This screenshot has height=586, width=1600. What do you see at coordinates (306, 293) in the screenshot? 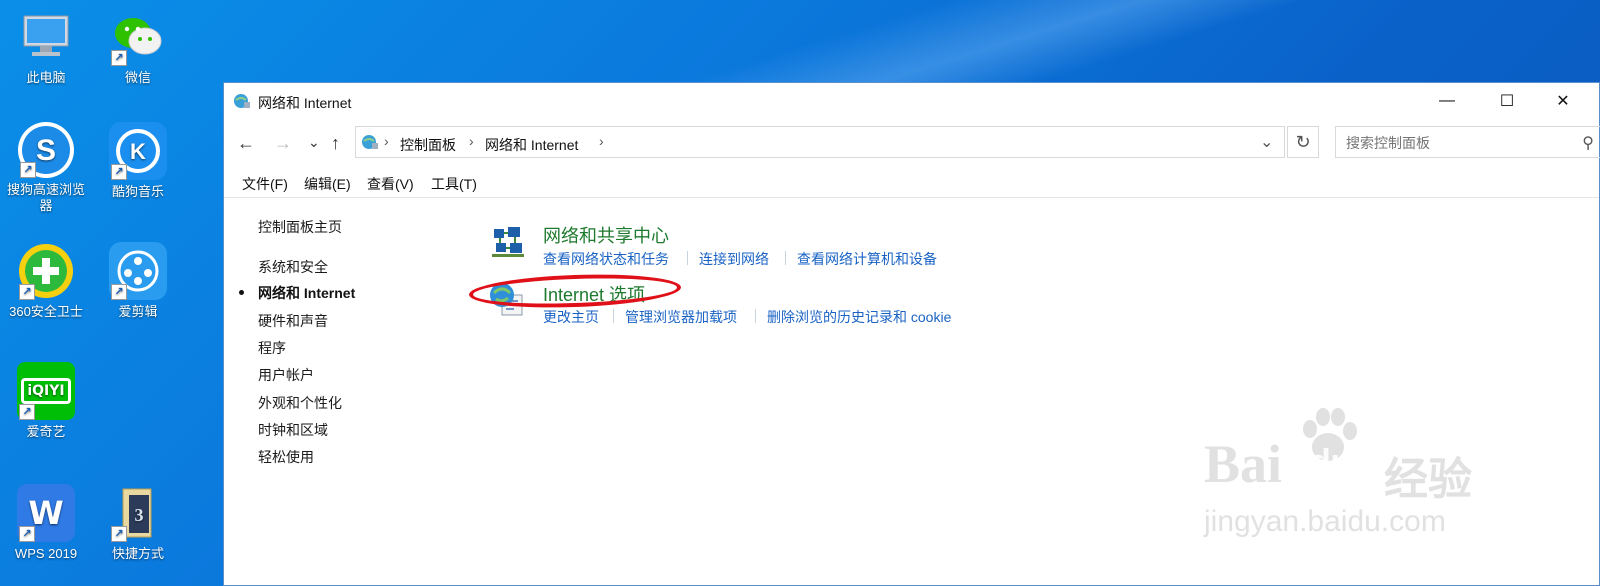
I see `sidebar-item-network-internet: 网络和 Internet` at bounding box center [306, 293].